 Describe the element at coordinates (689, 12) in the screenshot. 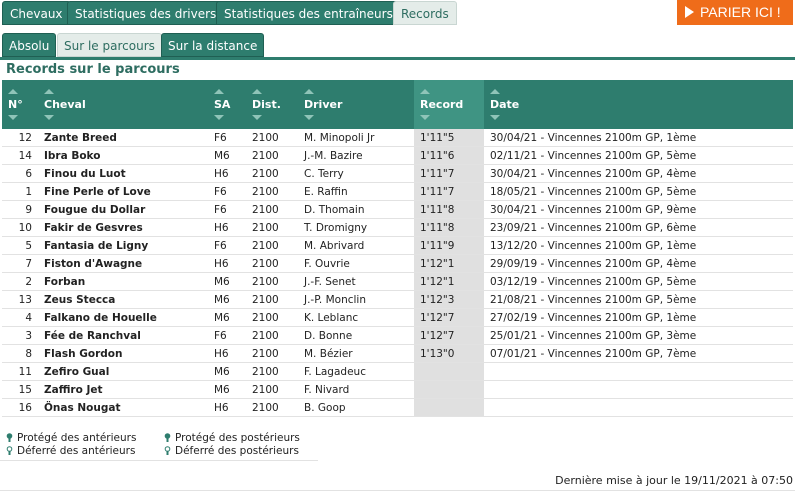

I see `arrow-right-icon` at that location.